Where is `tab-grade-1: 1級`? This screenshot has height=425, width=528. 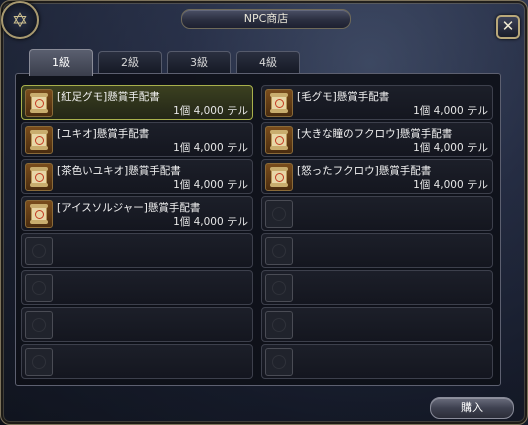
tab-grade-1: 1級 is located at coordinates (61, 62).